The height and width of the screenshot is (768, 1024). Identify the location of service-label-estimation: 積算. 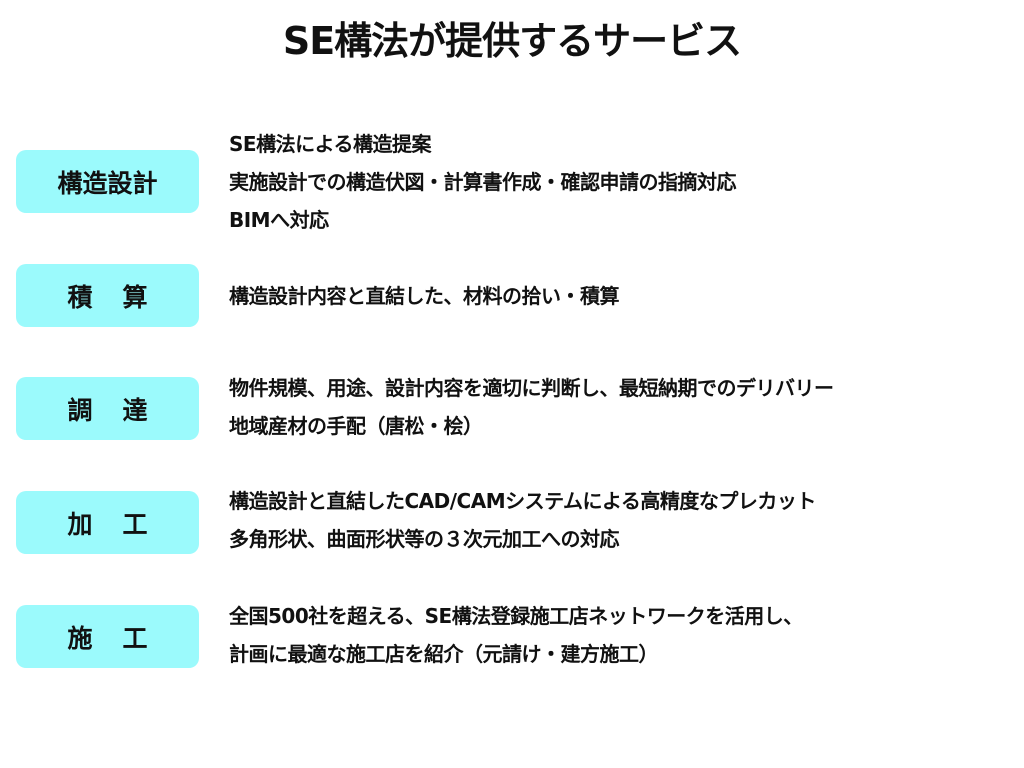
(107, 295).